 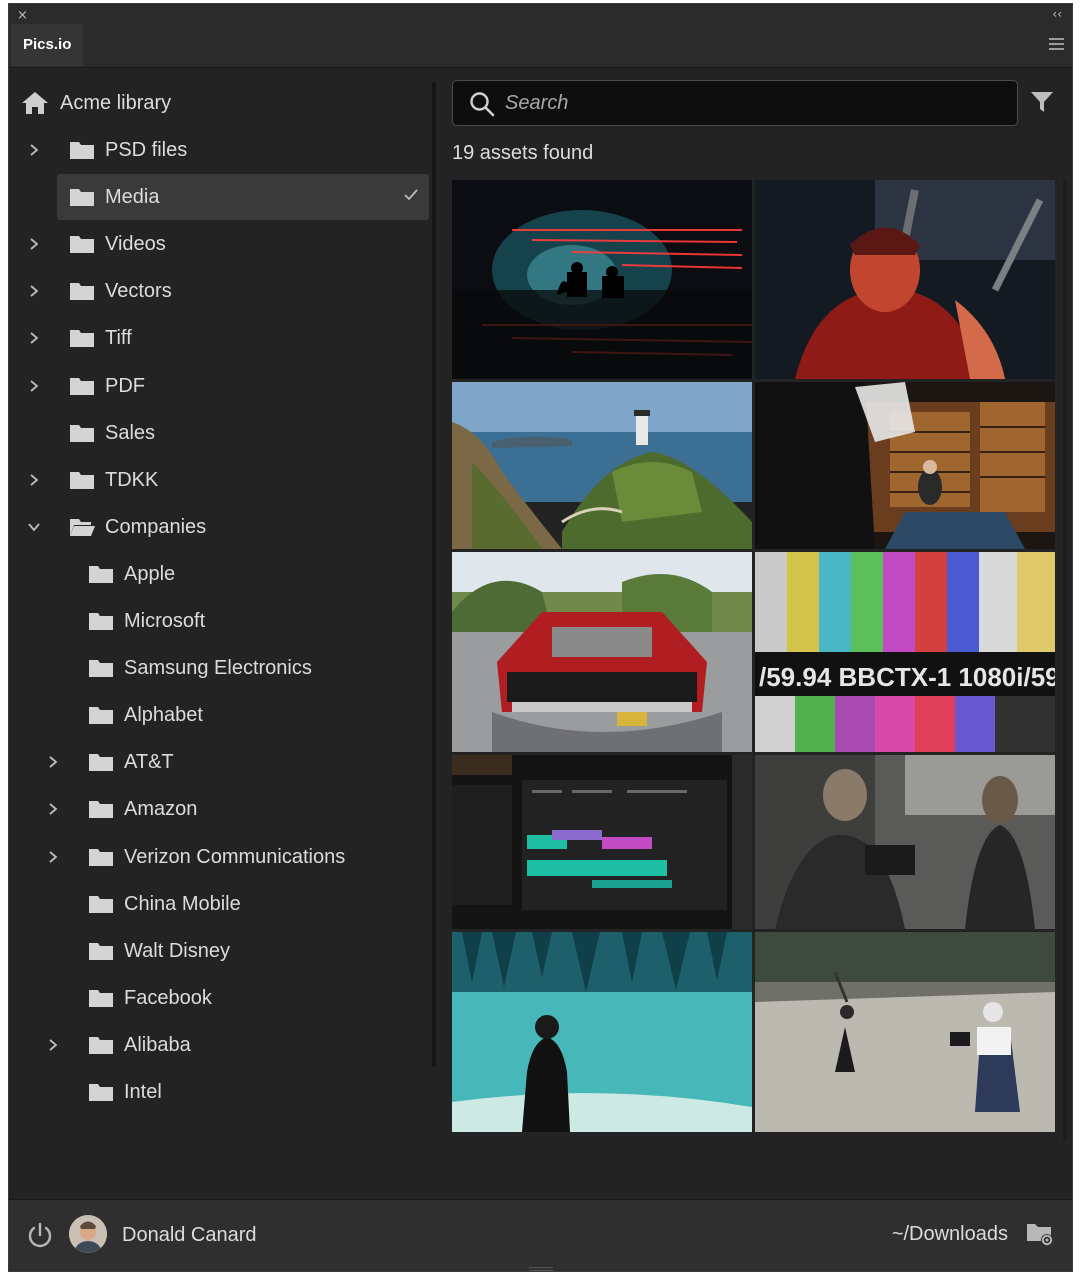 I want to click on user-name: Donald Canard, so click(x=189, y=1235).